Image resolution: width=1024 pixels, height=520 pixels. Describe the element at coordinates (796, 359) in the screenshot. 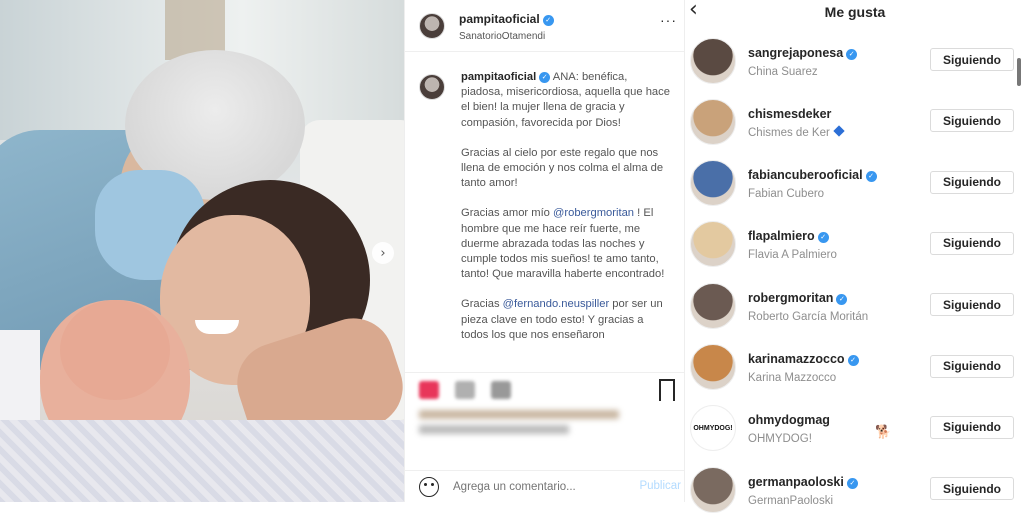

I see `username: karinamazzocco` at that location.